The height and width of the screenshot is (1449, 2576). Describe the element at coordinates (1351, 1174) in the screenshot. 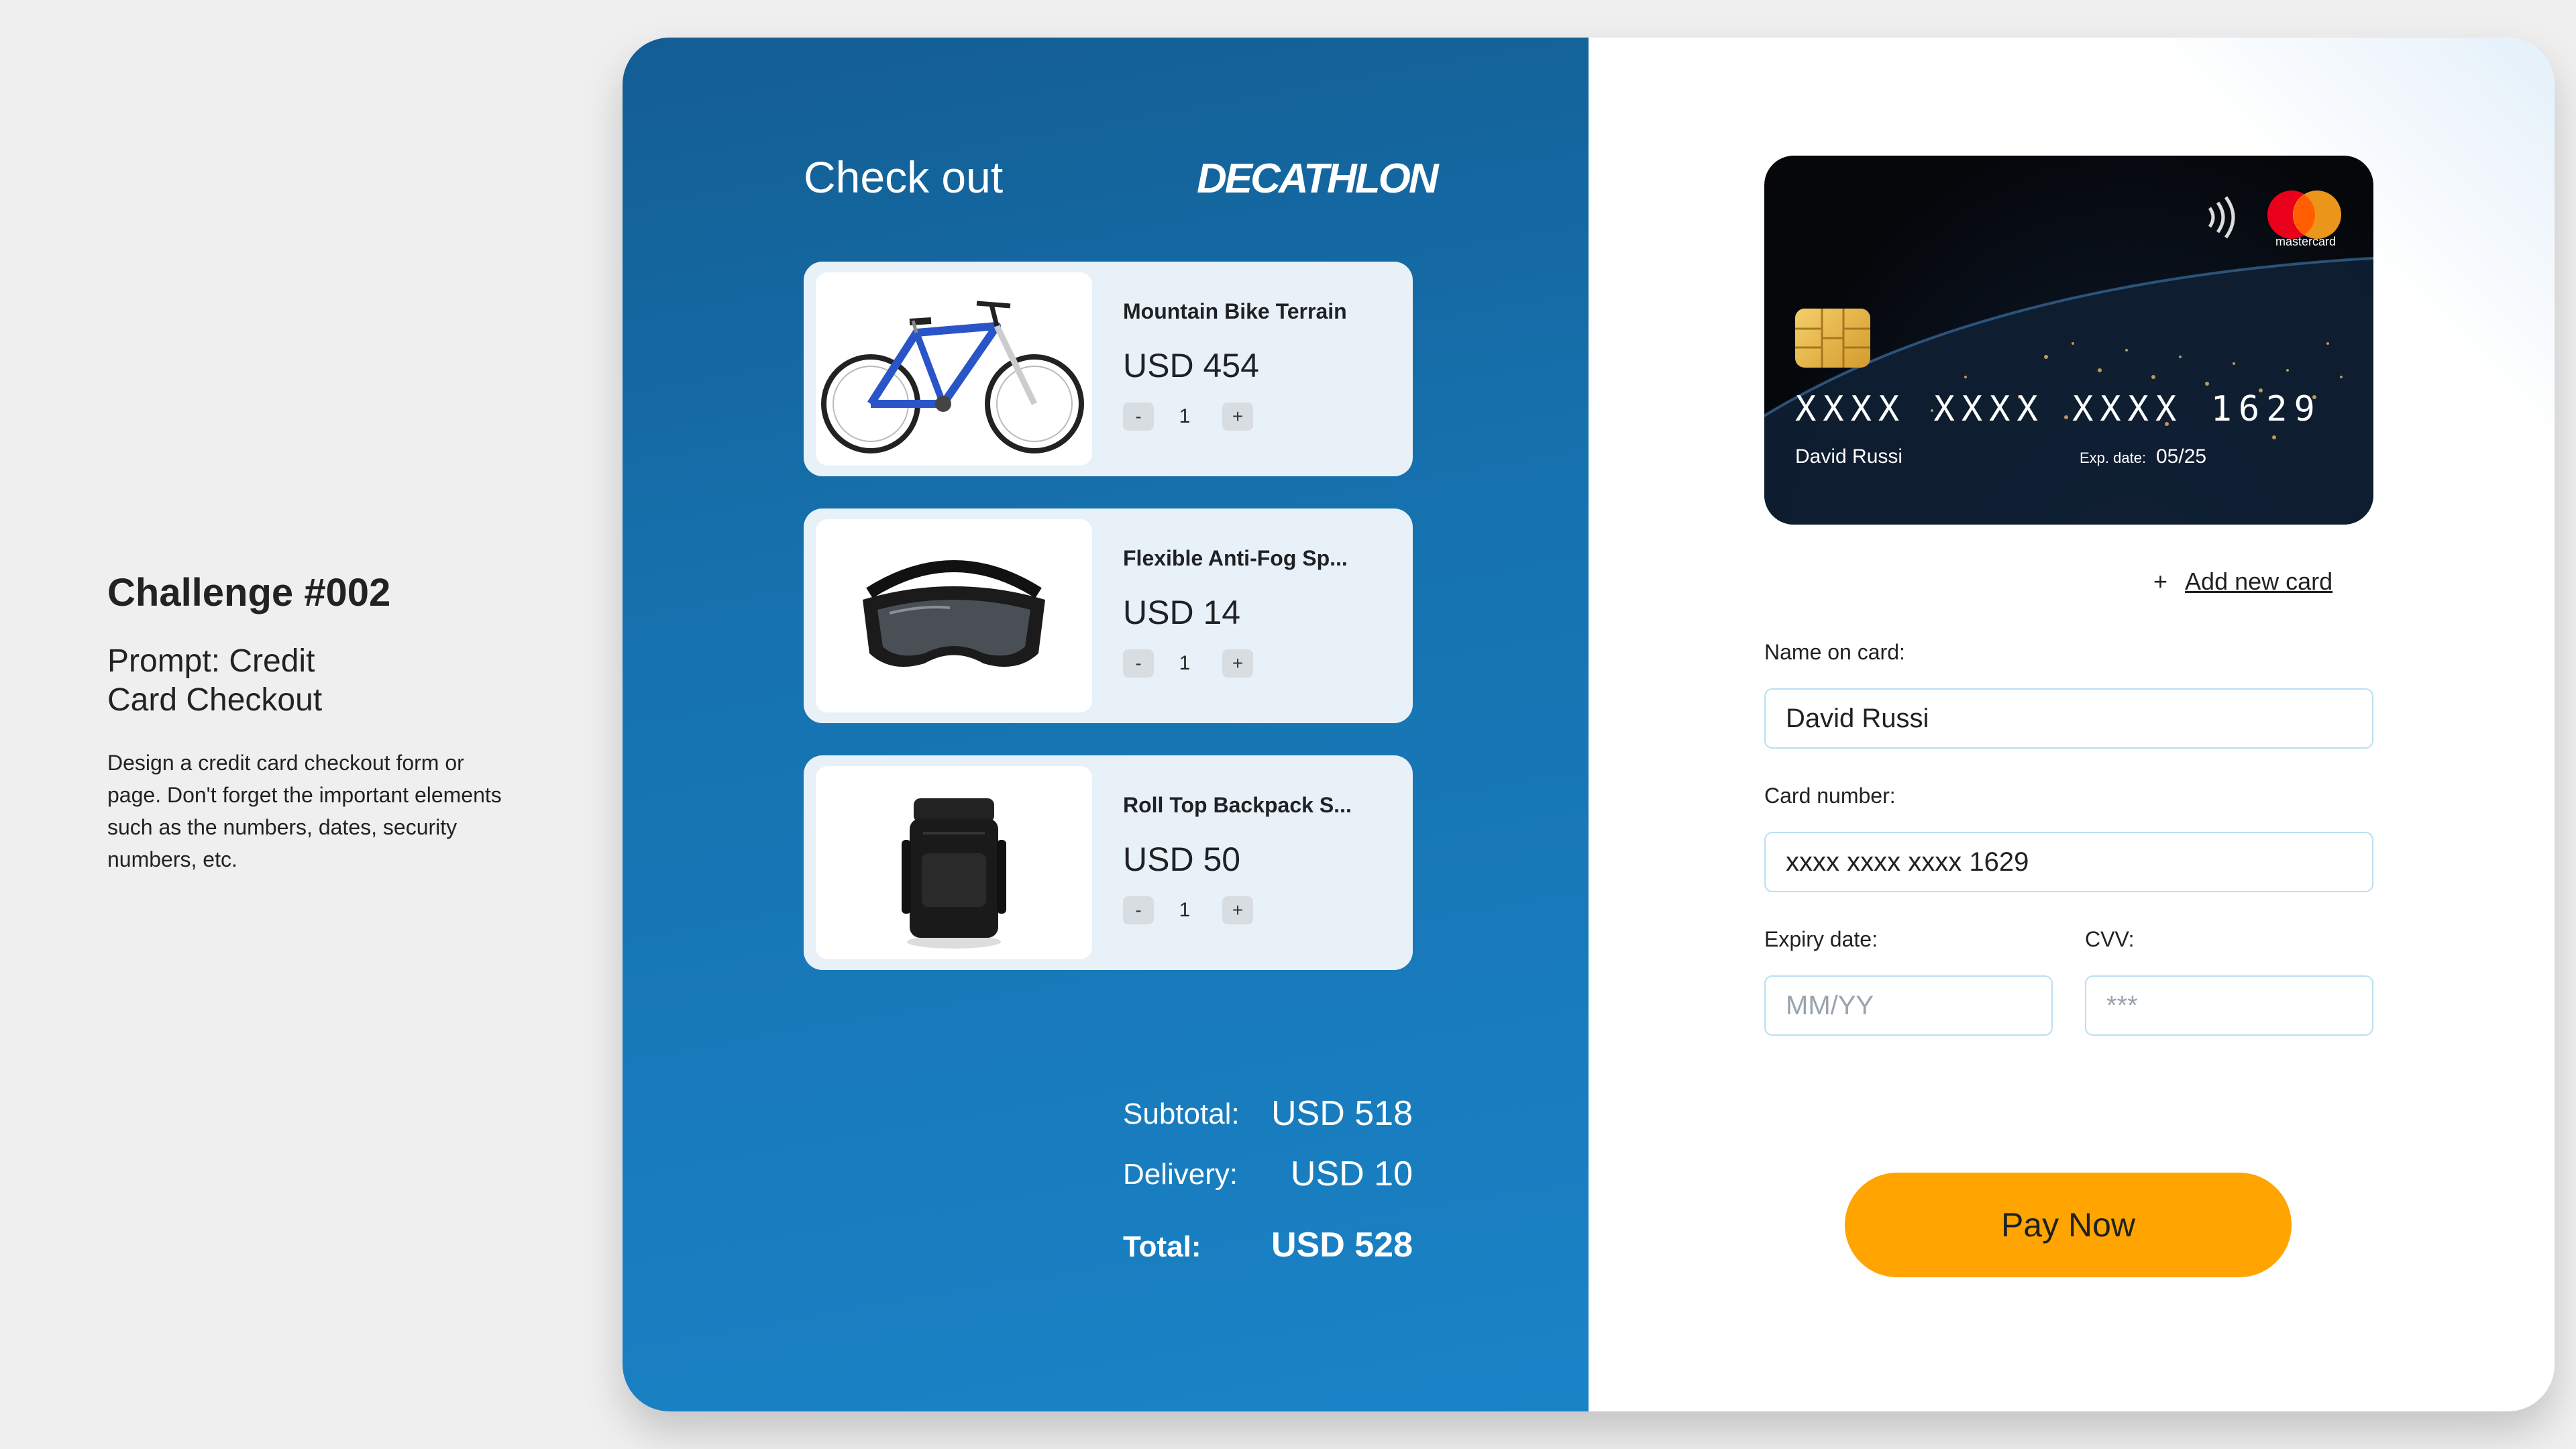

I see `delivery-value: USD 10` at that location.